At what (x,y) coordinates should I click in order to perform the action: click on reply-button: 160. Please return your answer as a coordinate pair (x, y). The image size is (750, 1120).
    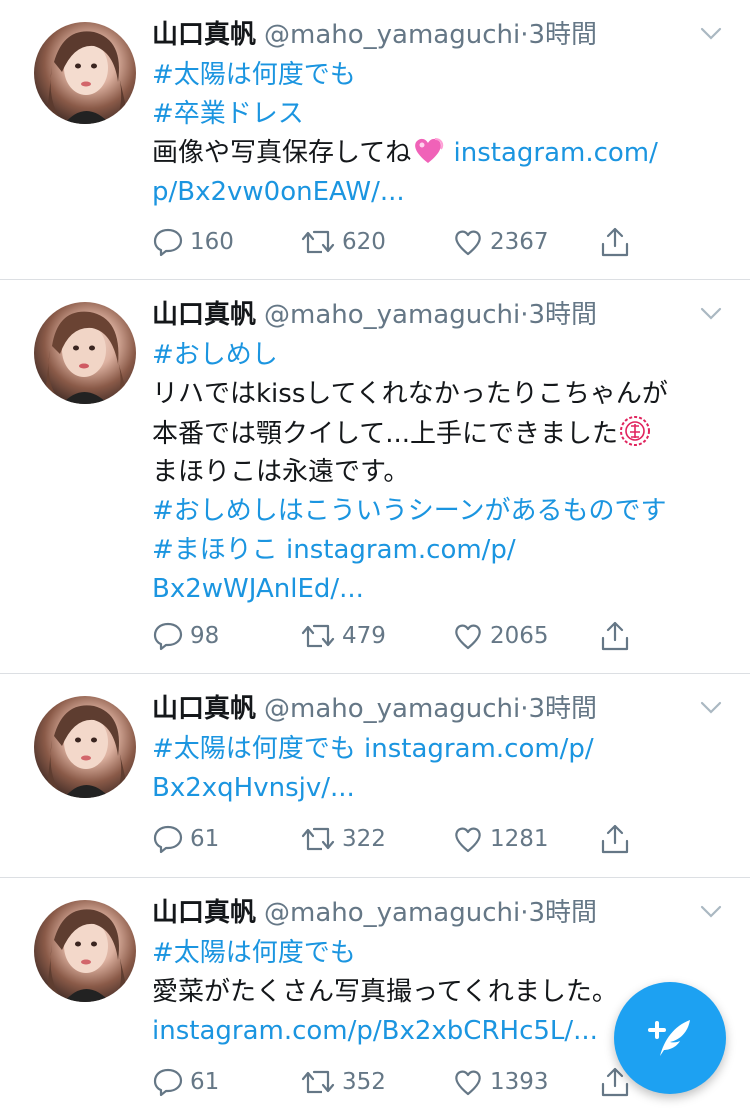
    Looking at the image, I should click on (193, 242).